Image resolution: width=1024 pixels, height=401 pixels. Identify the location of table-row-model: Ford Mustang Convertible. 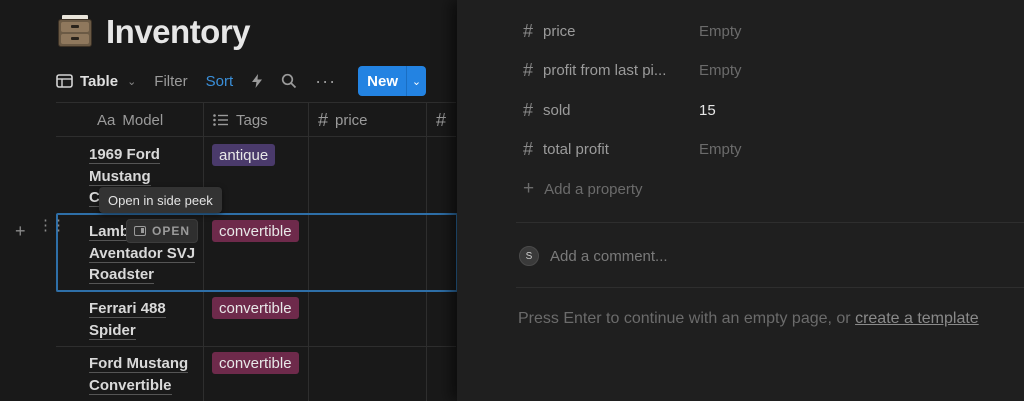
(144, 374).